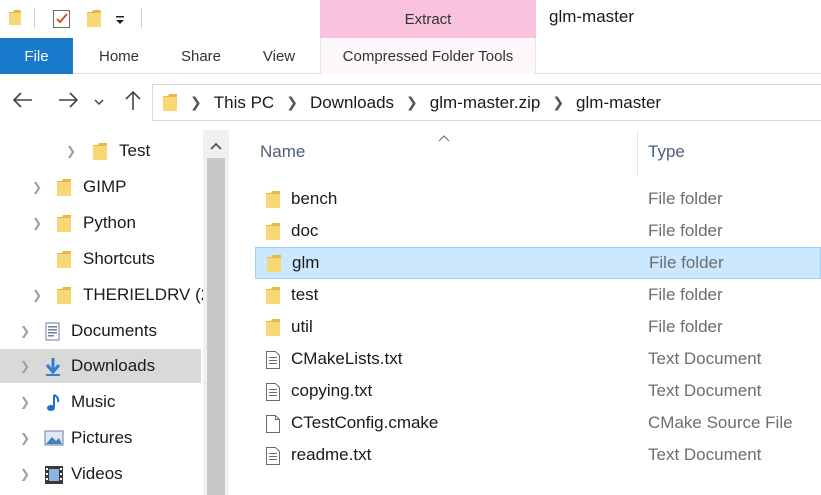 The height and width of the screenshot is (495, 821). What do you see at coordinates (93, 401) in the screenshot?
I see `nav-item-label: Music` at bounding box center [93, 401].